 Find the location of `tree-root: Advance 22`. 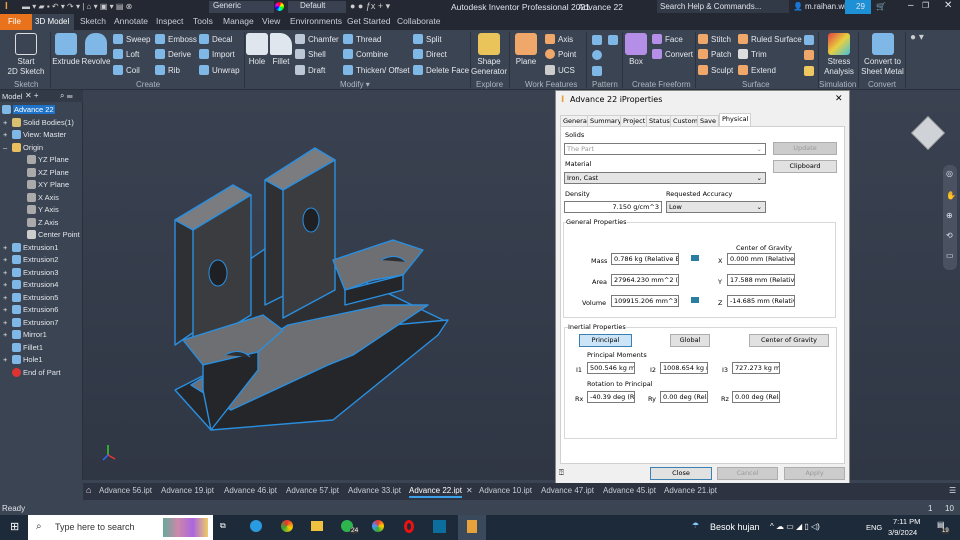

tree-root: Advance 22 is located at coordinates (28, 109).